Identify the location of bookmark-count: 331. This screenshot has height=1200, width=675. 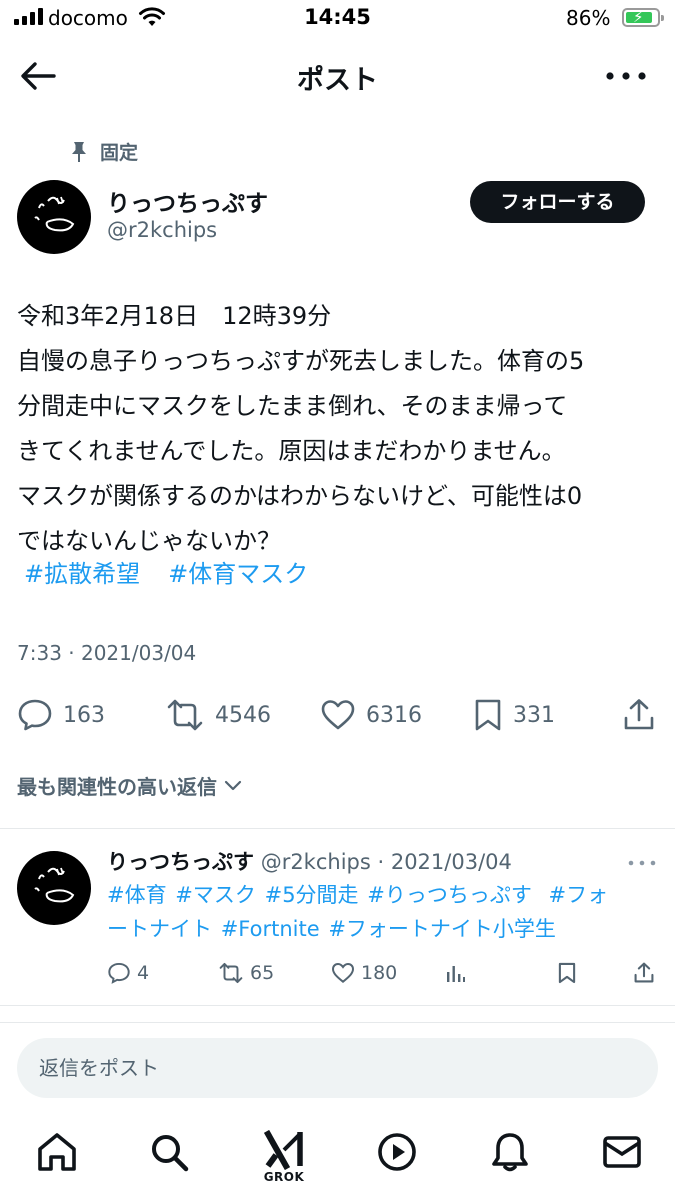
(534, 715).